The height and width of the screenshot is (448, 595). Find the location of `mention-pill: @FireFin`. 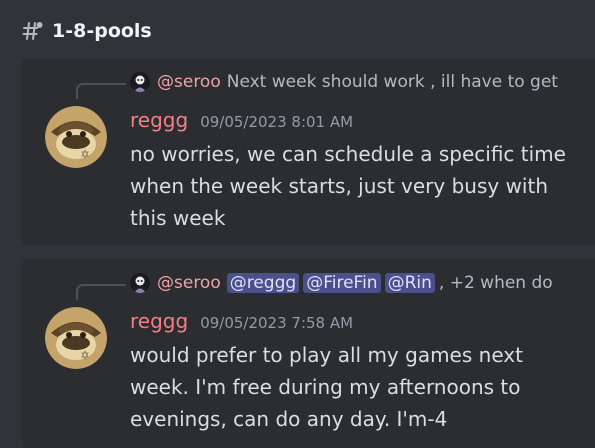

mention-pill: @FireFin is located at coordinates (342, 283).